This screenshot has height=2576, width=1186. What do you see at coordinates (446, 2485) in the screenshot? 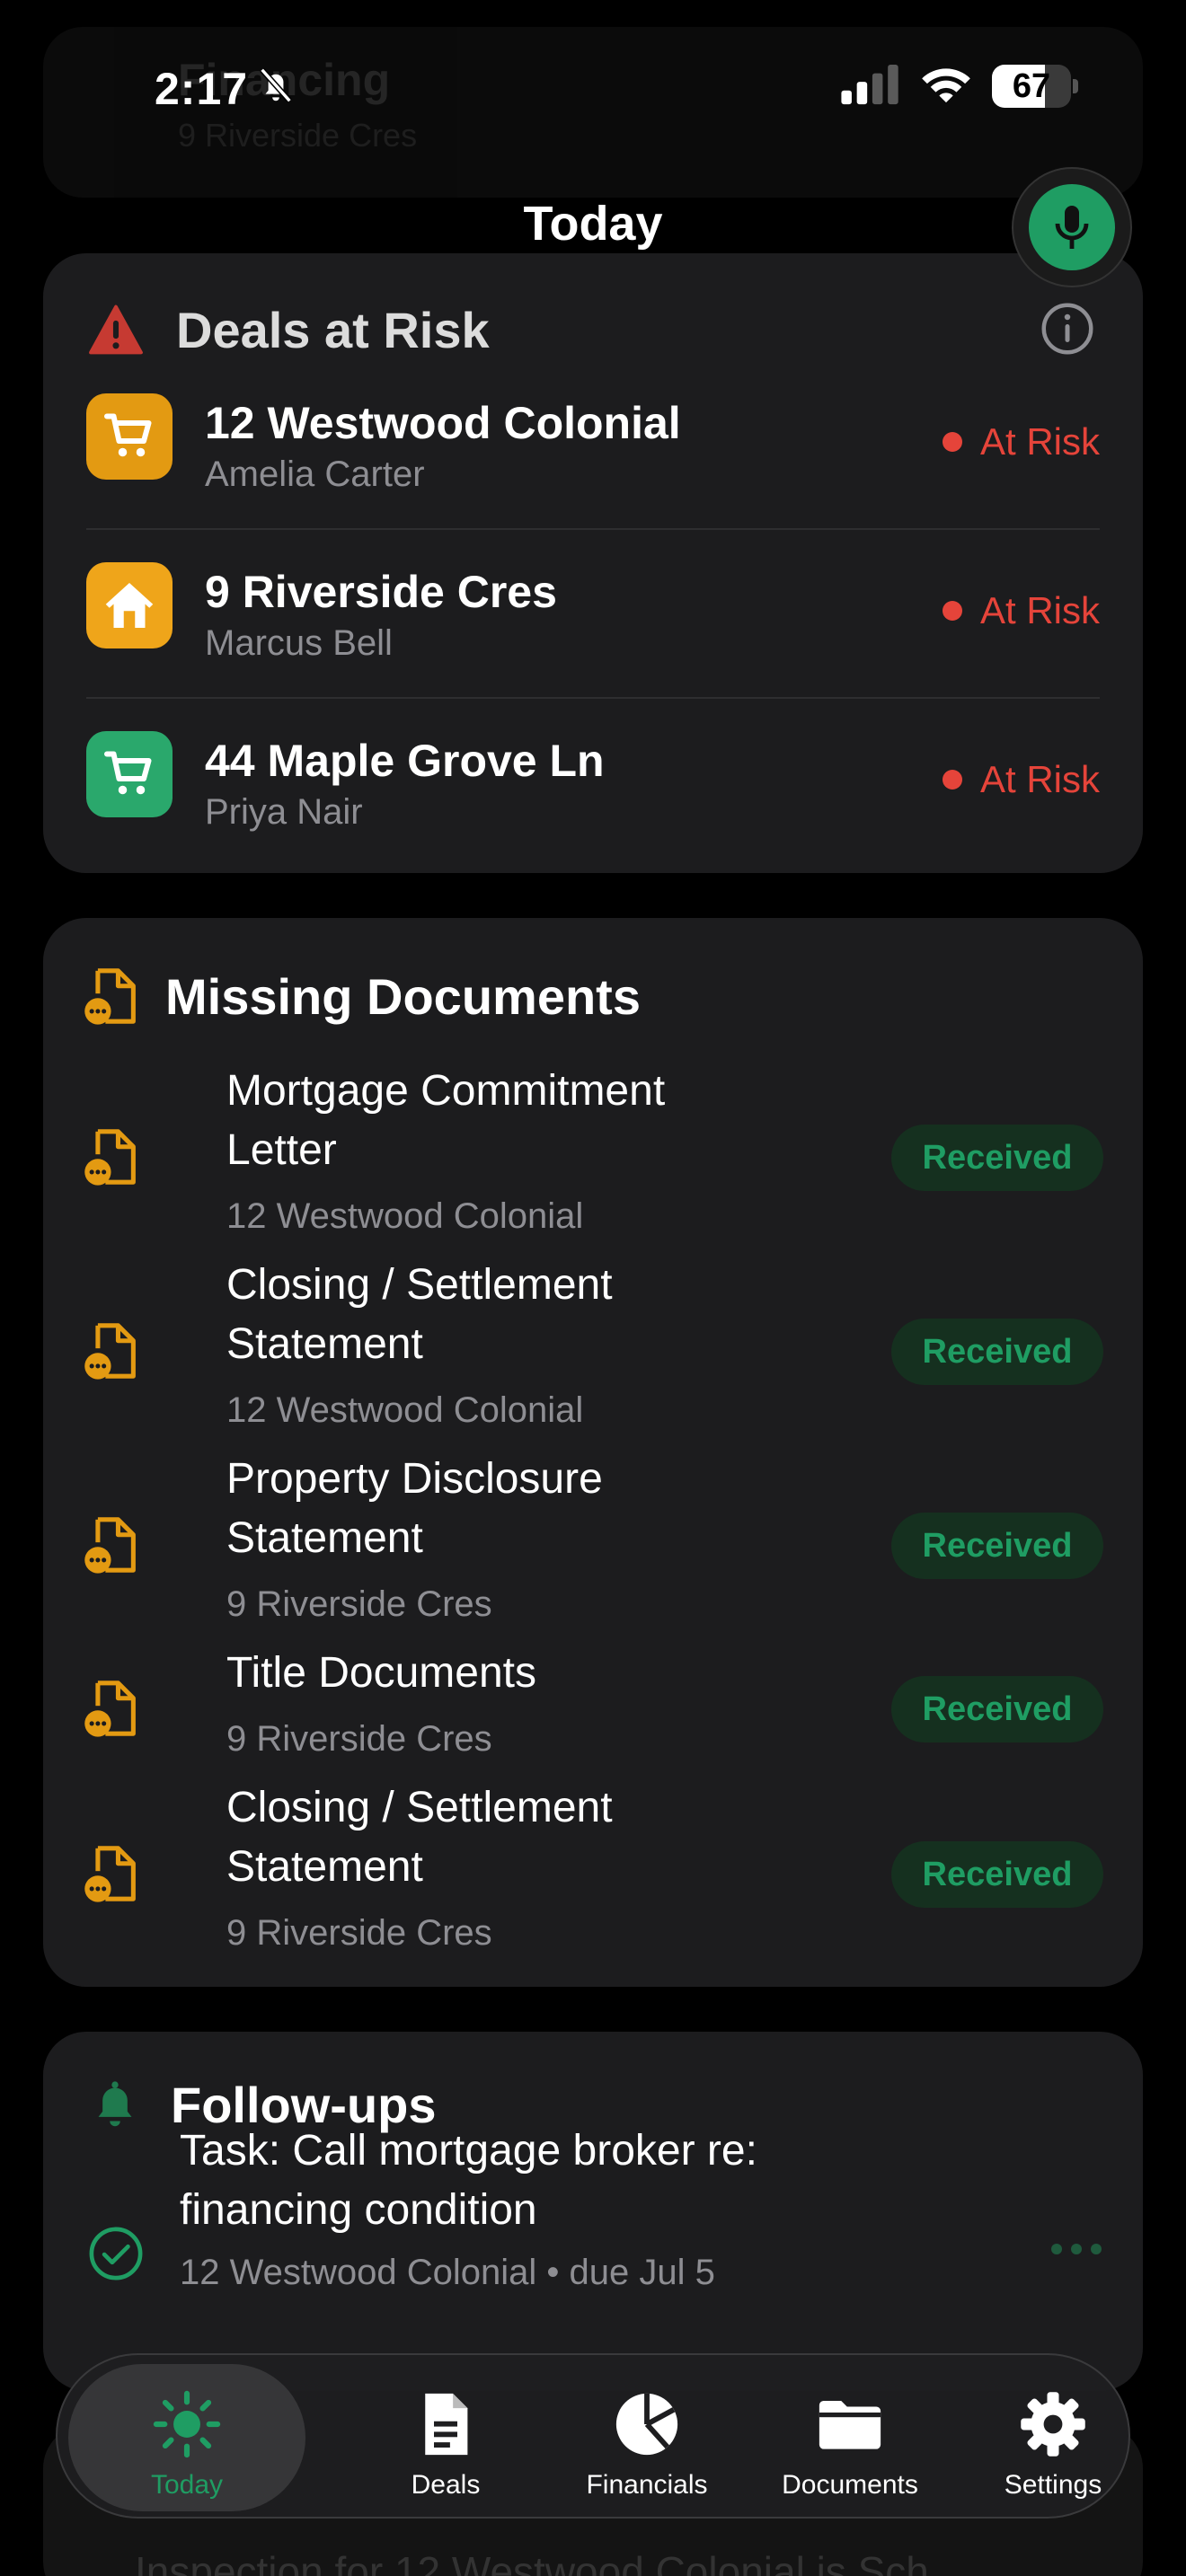
I see `tab-label: Deals` at bounding box center [446, 2485].